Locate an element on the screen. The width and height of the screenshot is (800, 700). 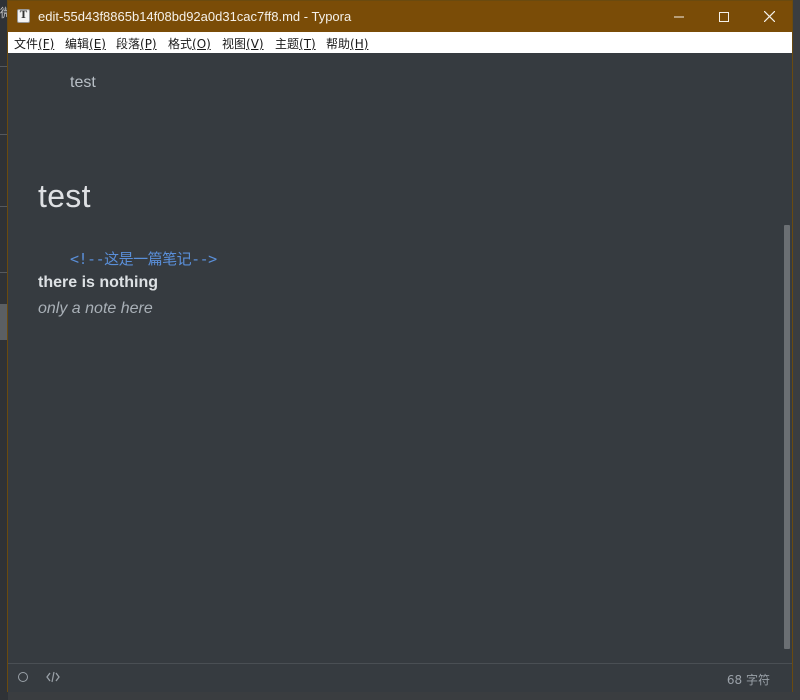
menu-paragraph-label: 段落 is located at coordinates (128, 44).